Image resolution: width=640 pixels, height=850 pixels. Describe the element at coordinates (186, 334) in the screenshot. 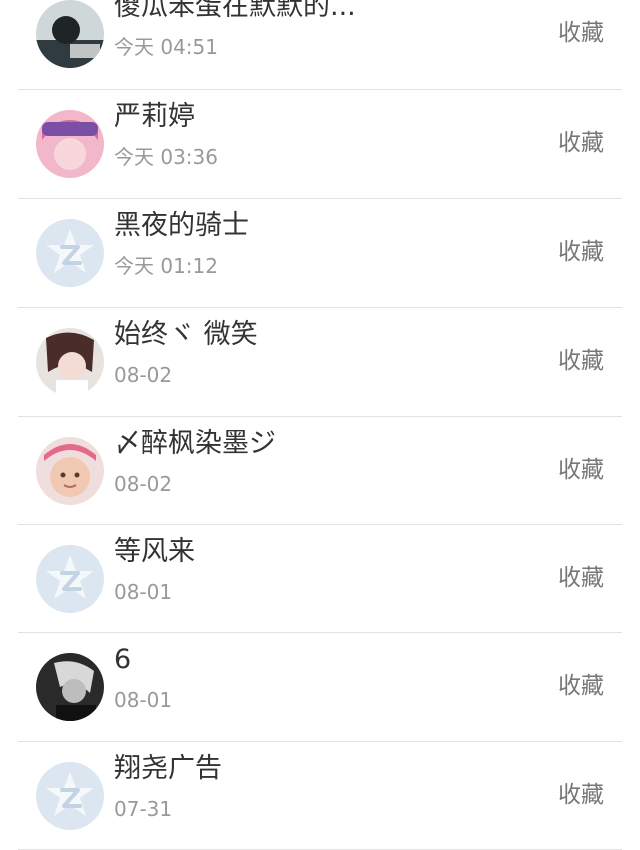

I see `item-name: 始终ヾ 微笑` at that location.